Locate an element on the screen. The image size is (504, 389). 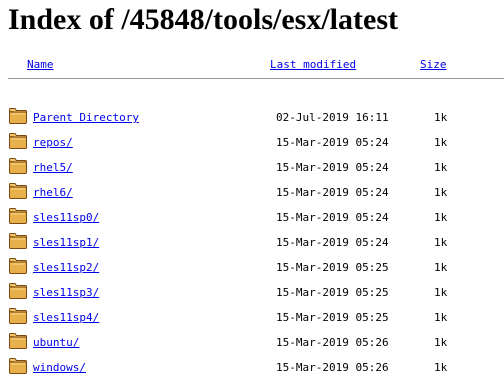
directory-link: sles11sp0/ is located at coordinates (66, 217).